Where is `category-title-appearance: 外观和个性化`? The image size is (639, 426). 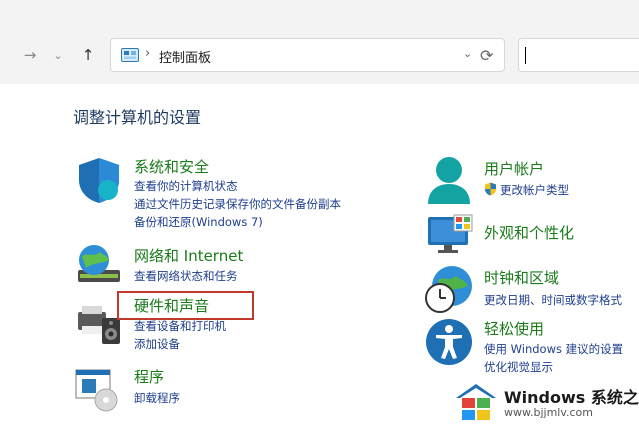
category-title-appearance: 外观和个性化 is located at coordinates (529, 232).